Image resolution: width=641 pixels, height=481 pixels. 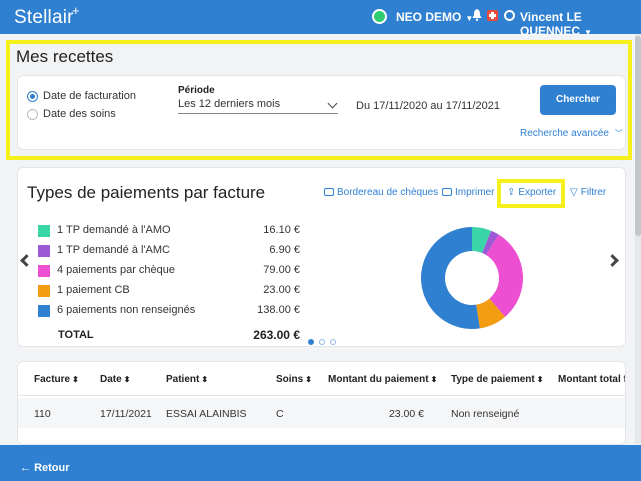 I want to click on table-cell: 23.00 €, so click(x=406, y=414).